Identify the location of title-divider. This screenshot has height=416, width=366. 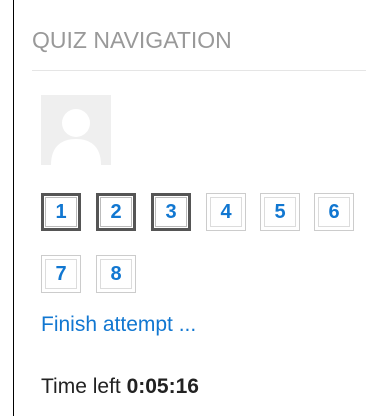
(199, 70).